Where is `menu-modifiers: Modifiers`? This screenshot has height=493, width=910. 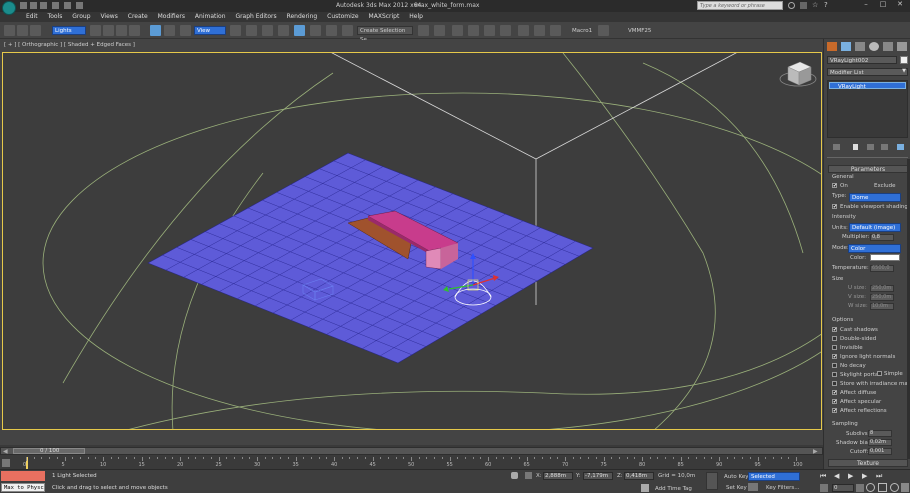
menu-modifiers: Modifiers is located at coordinates (171, 17).